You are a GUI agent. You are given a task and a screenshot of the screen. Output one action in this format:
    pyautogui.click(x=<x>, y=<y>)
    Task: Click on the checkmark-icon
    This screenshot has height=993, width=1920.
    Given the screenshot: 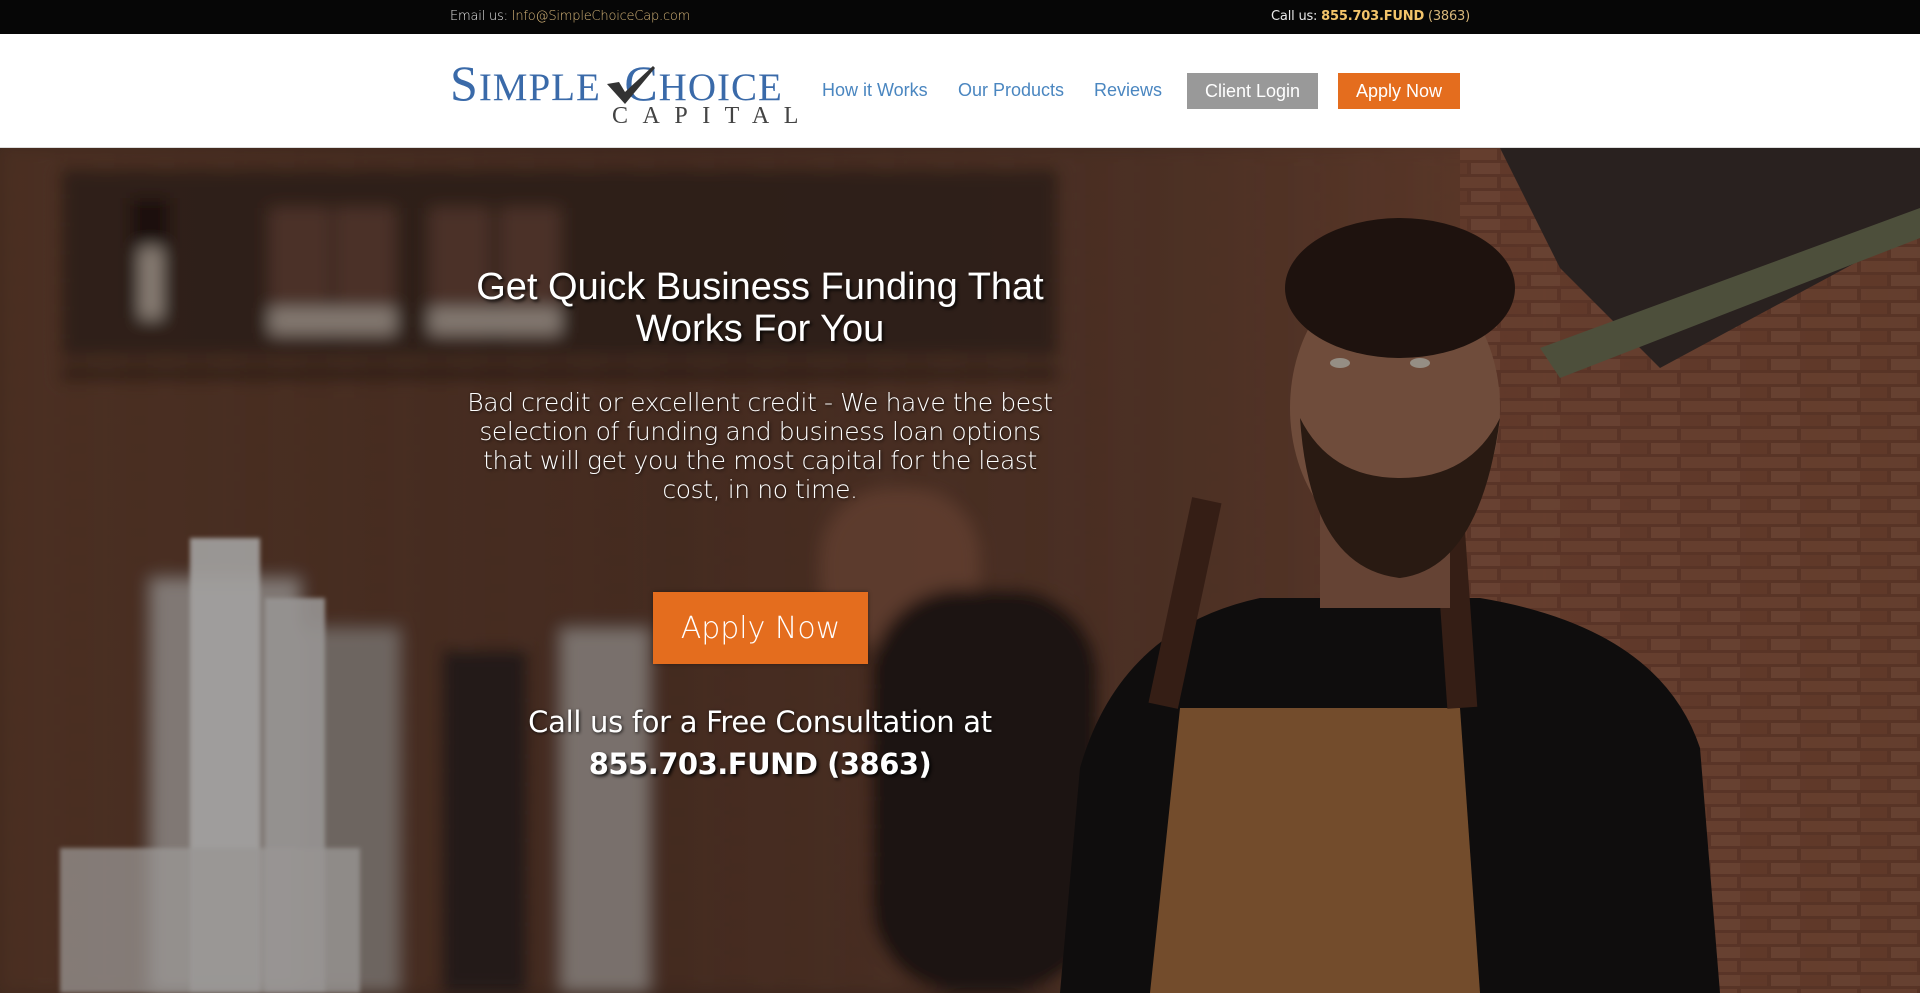 What is the action you would take?
    pyautogui.click(x=631, y=85)
    